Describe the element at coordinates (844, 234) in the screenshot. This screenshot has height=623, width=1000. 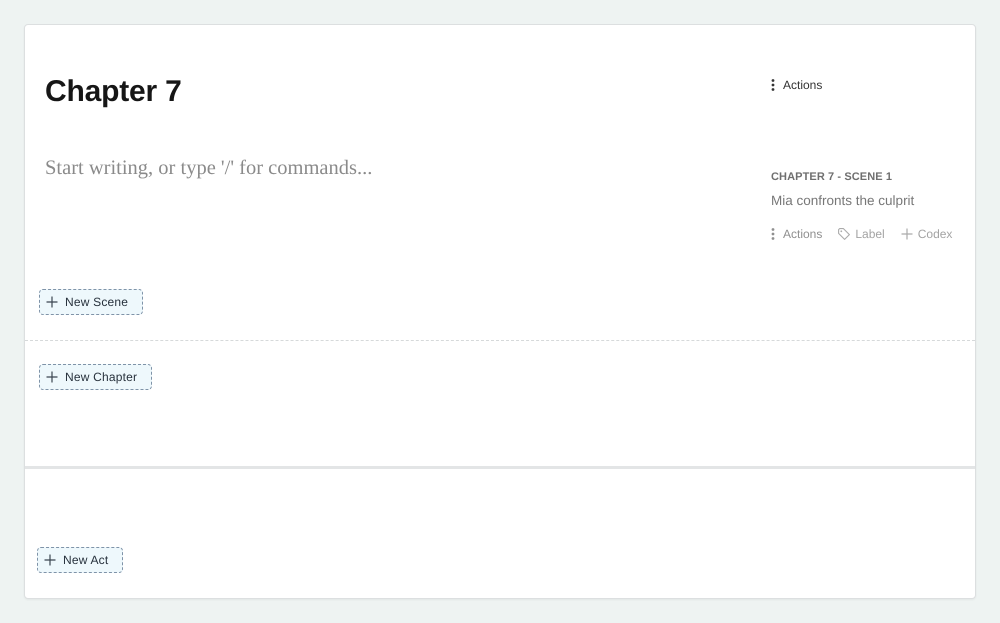
I see `tag-icon` at that location.